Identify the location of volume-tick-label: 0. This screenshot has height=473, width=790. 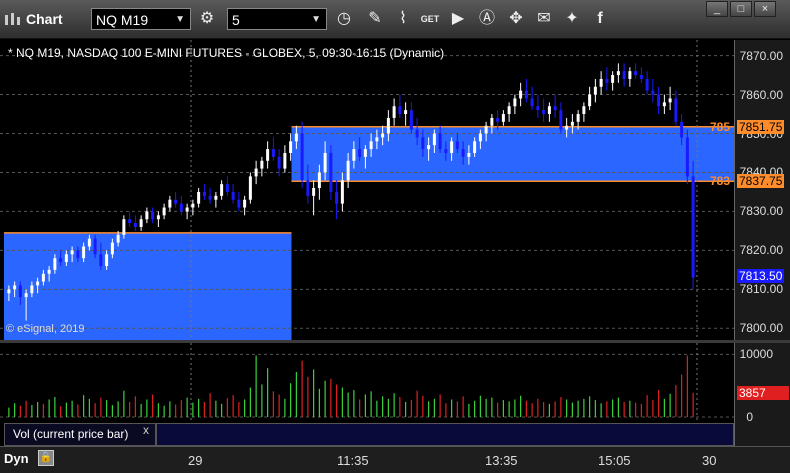
(749, 417).